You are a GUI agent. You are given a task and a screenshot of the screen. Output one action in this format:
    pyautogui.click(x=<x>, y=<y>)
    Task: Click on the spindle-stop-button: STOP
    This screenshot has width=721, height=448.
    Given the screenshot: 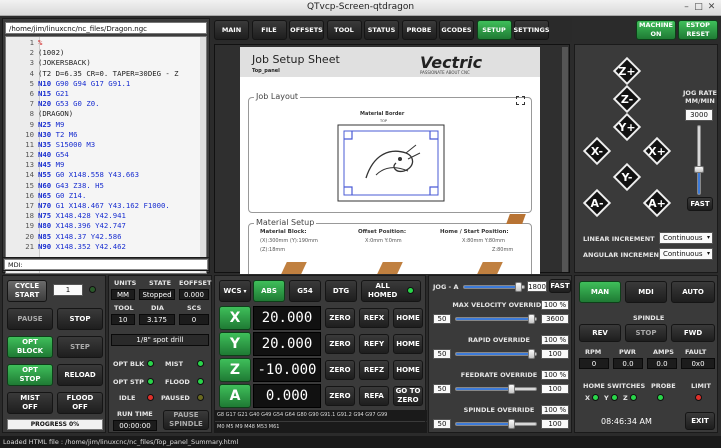 What is the action you would take?
    pyautogui.click(x=646, y=333)
    